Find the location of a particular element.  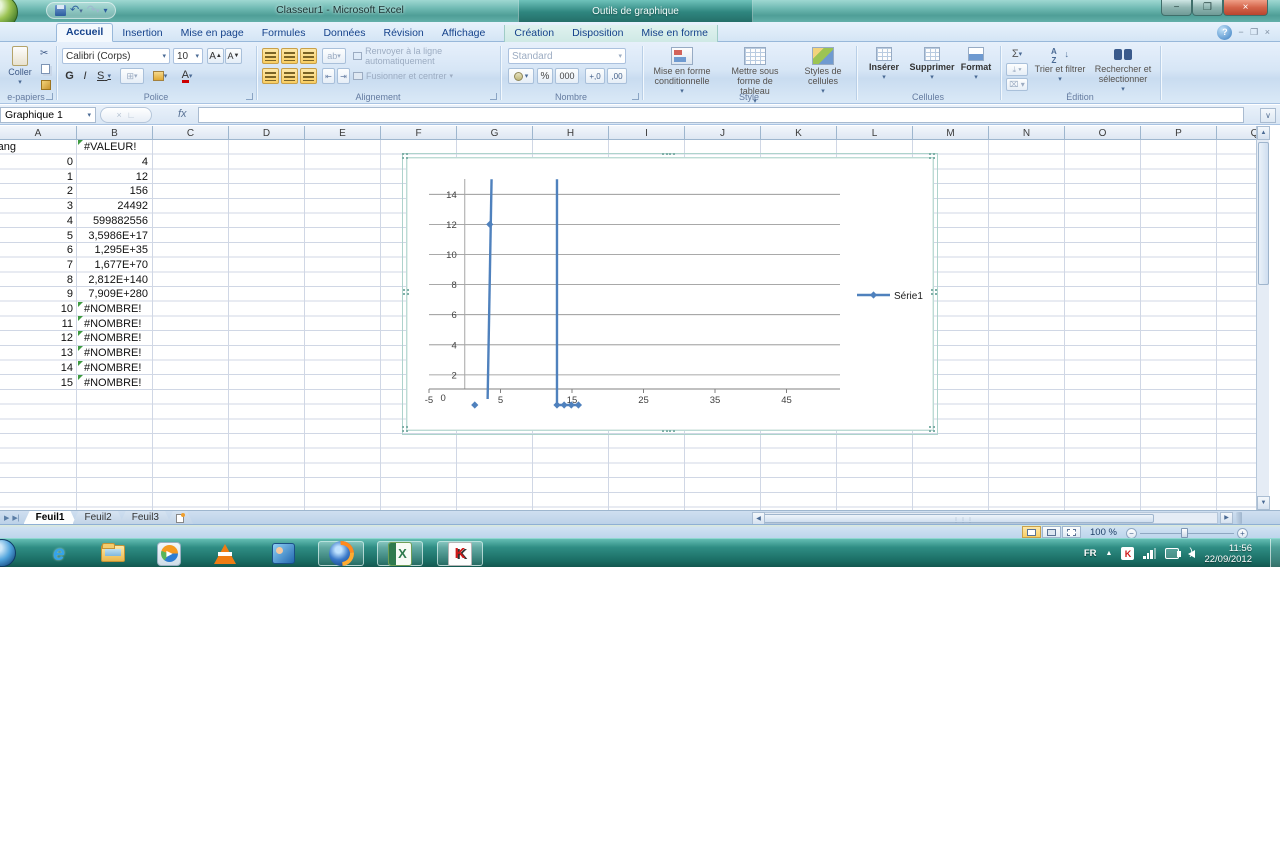

format-painter-icon is located at coordinates (46, 85).